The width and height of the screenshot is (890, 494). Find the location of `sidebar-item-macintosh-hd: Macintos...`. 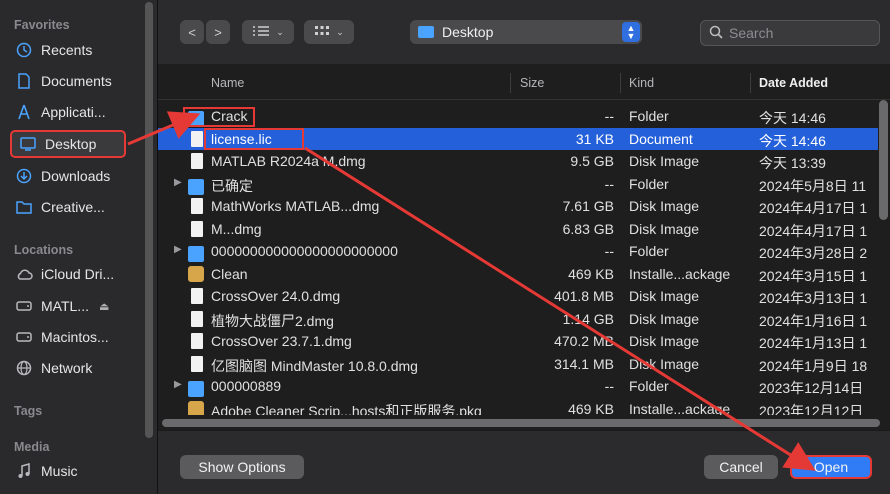

sidebar-item-macintosh-hd: Macintos... is located at coordinates (73, 337).